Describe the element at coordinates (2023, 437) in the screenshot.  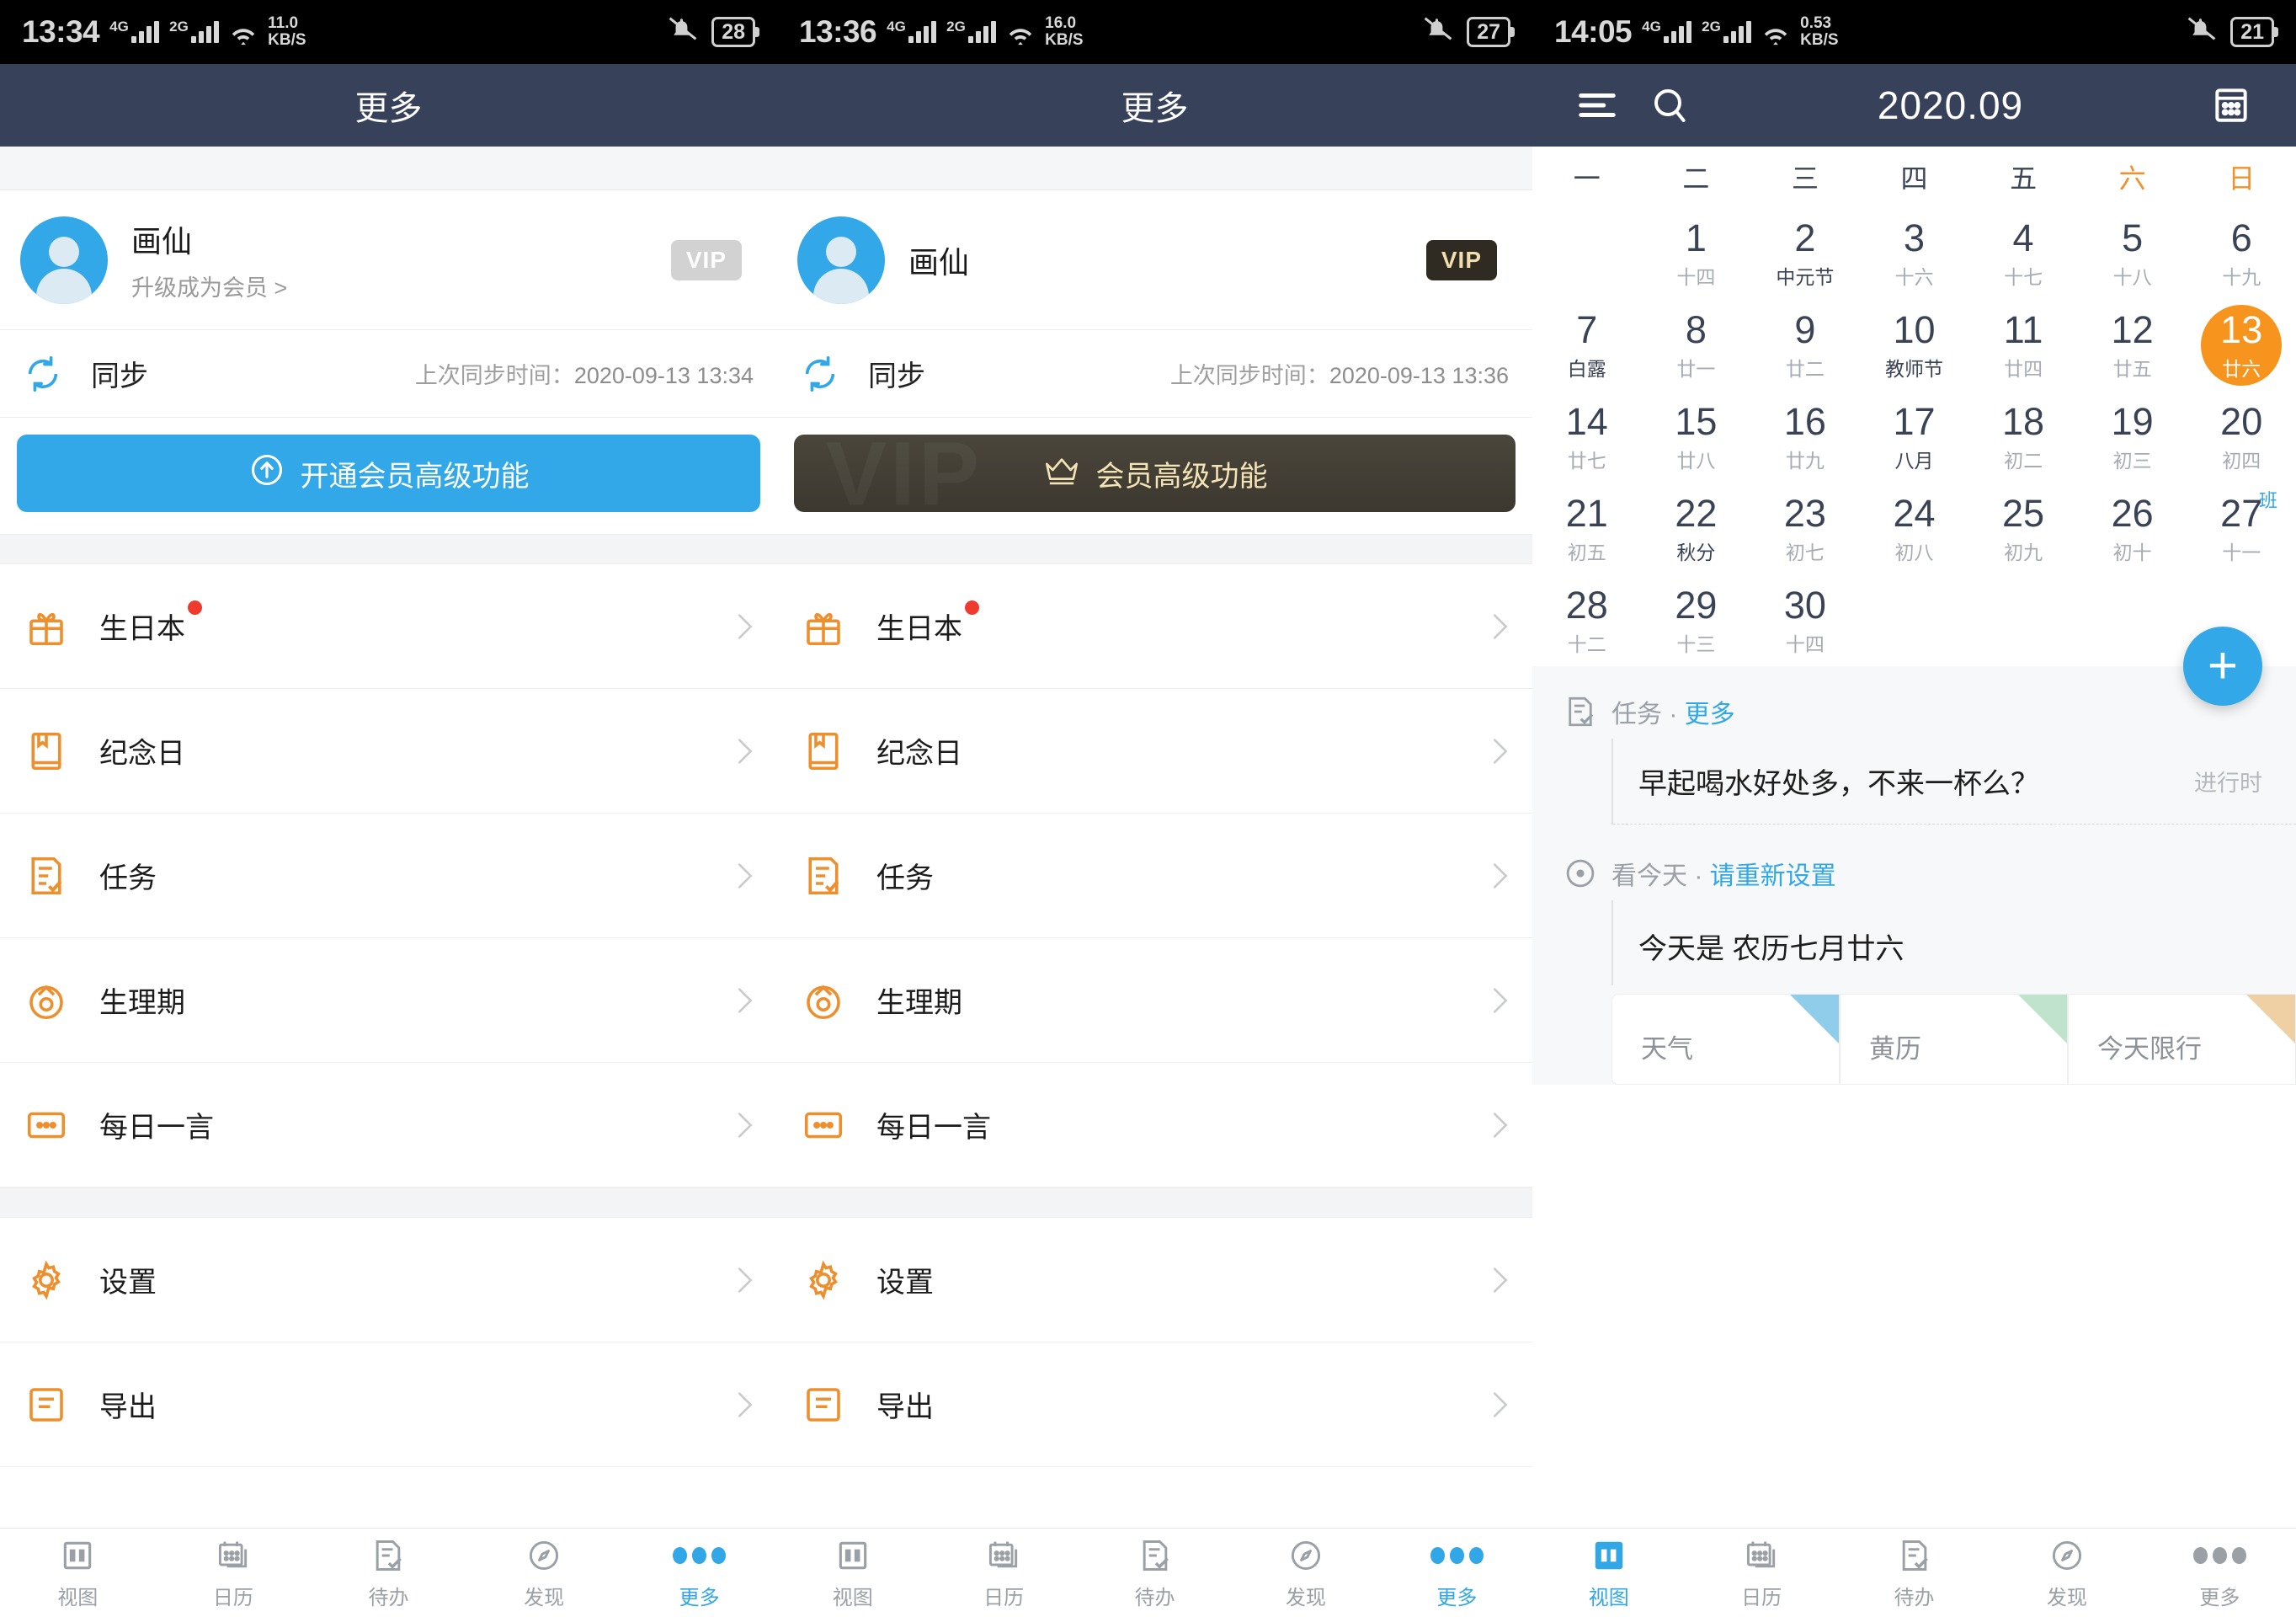
I see `calendar-day-18: 18 初二` at that location.